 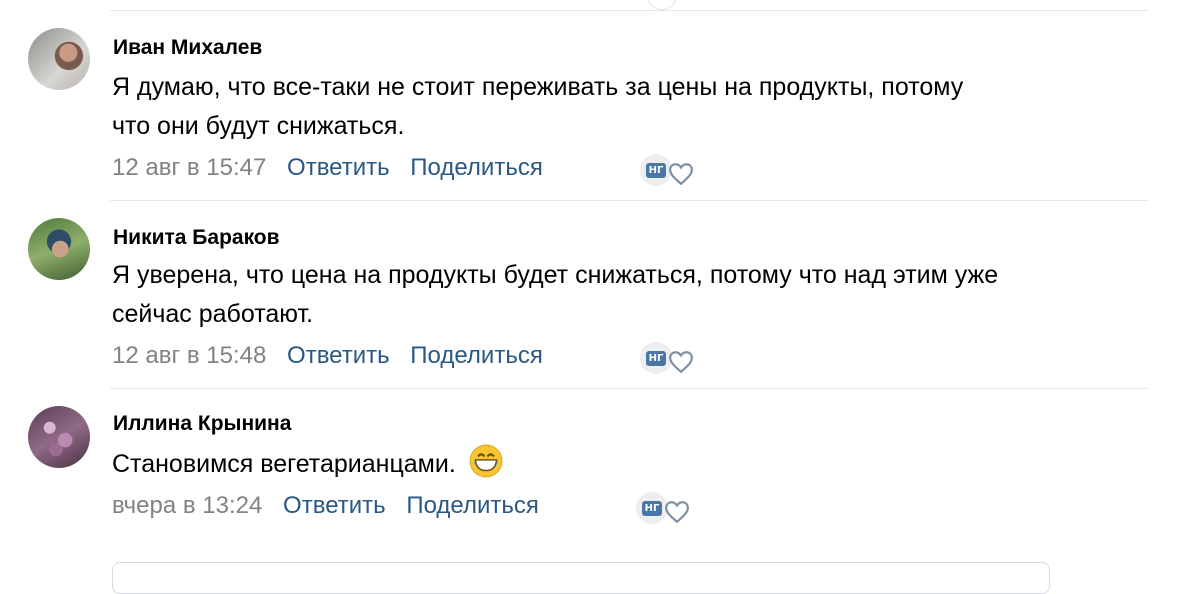 I want to click on comment-meta: вчера в 13:24 Ответить Поделиться, so click(x=325, y=506).